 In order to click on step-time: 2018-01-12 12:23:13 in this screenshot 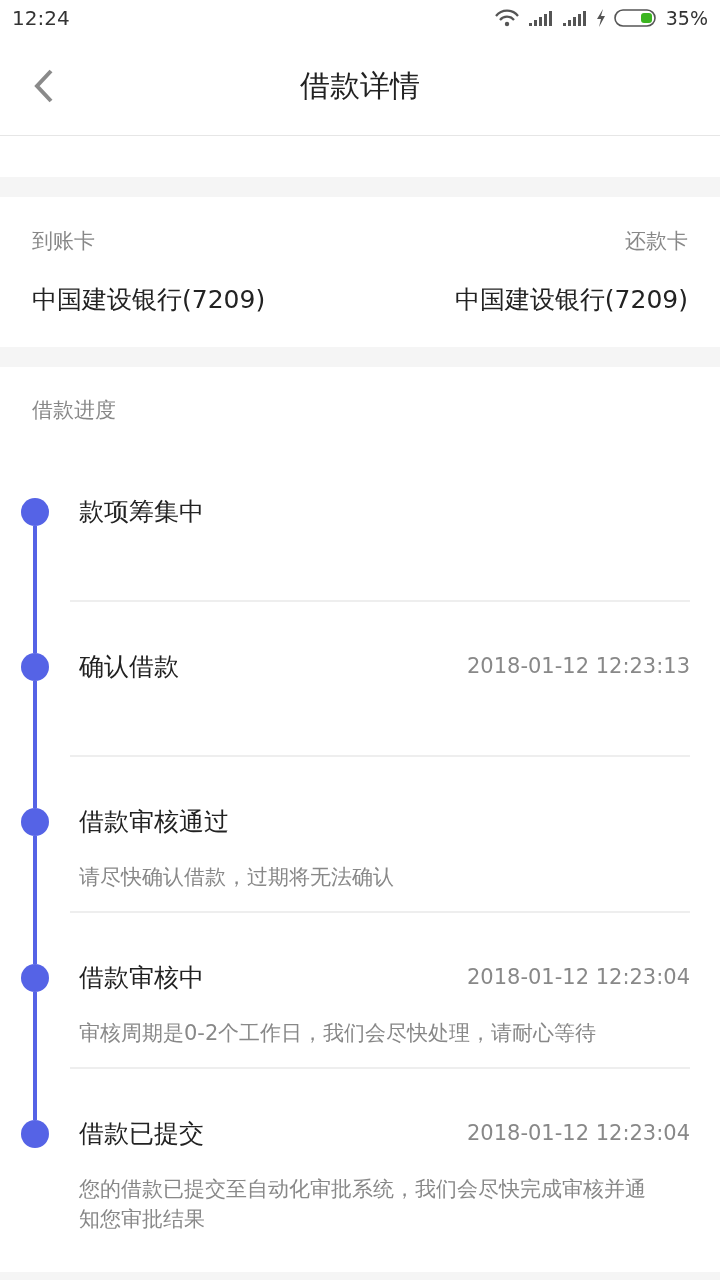, I will do `click(578, 667)`.